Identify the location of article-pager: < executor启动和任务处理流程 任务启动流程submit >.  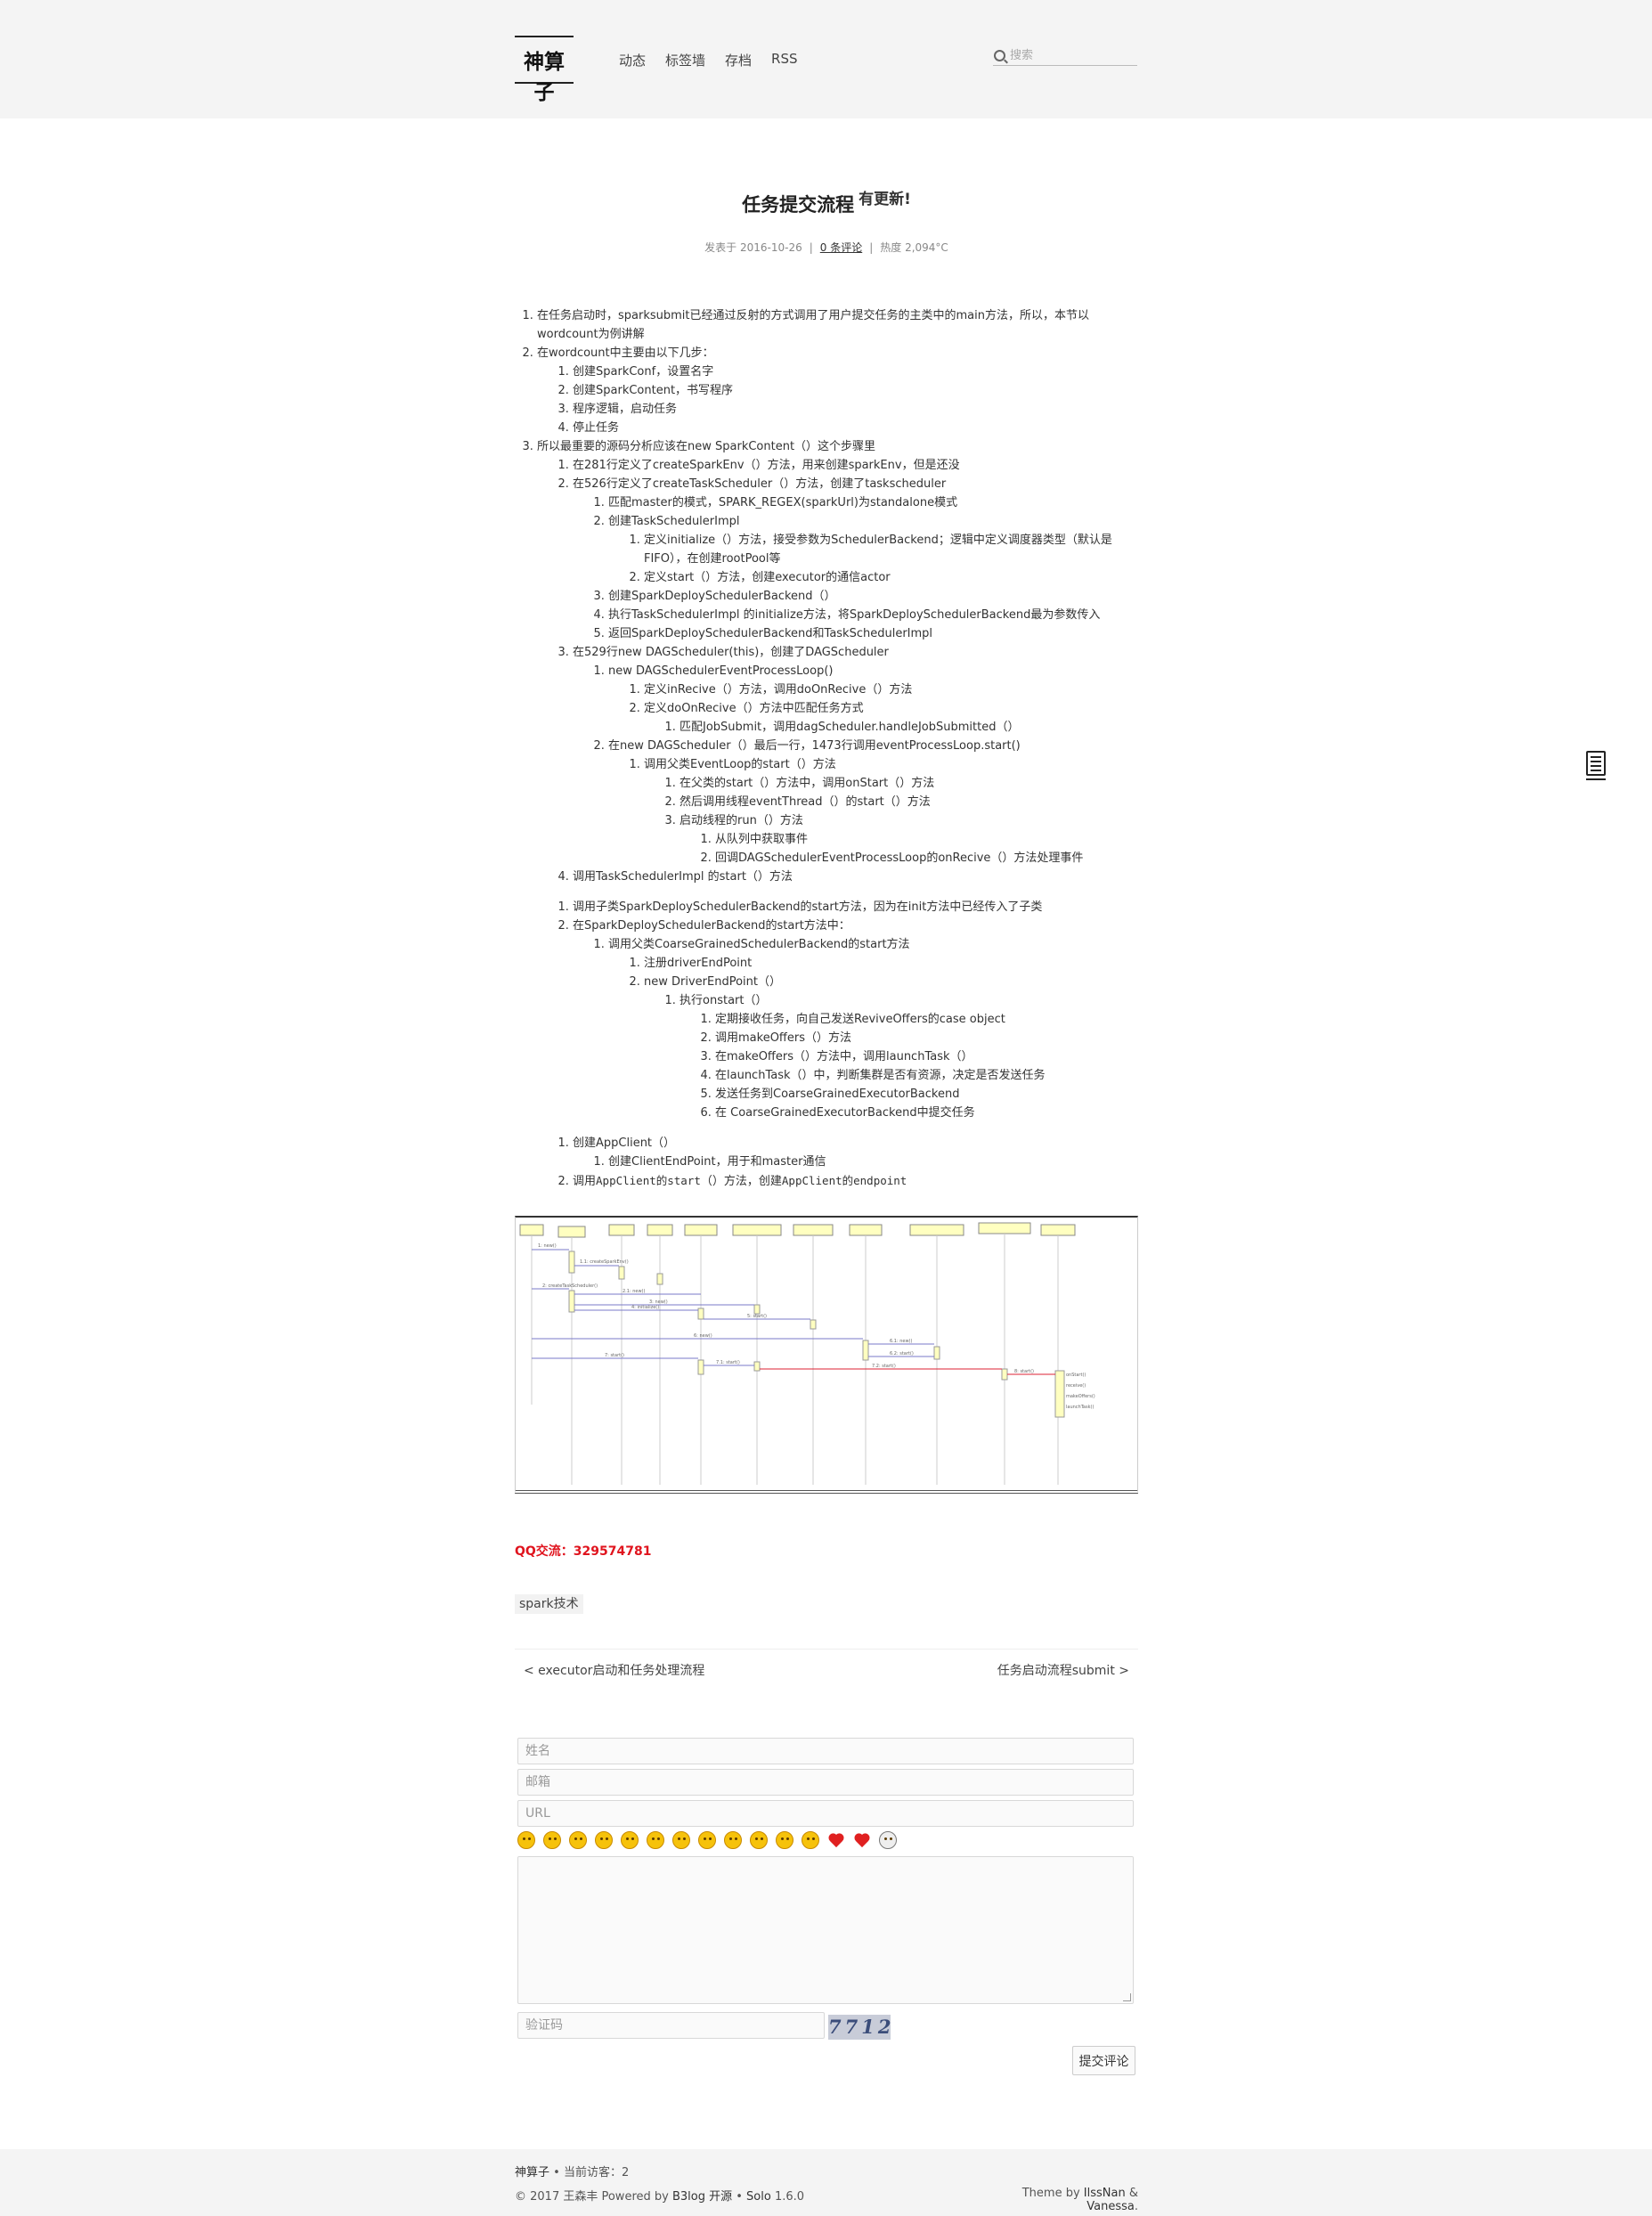
(826, 1668).